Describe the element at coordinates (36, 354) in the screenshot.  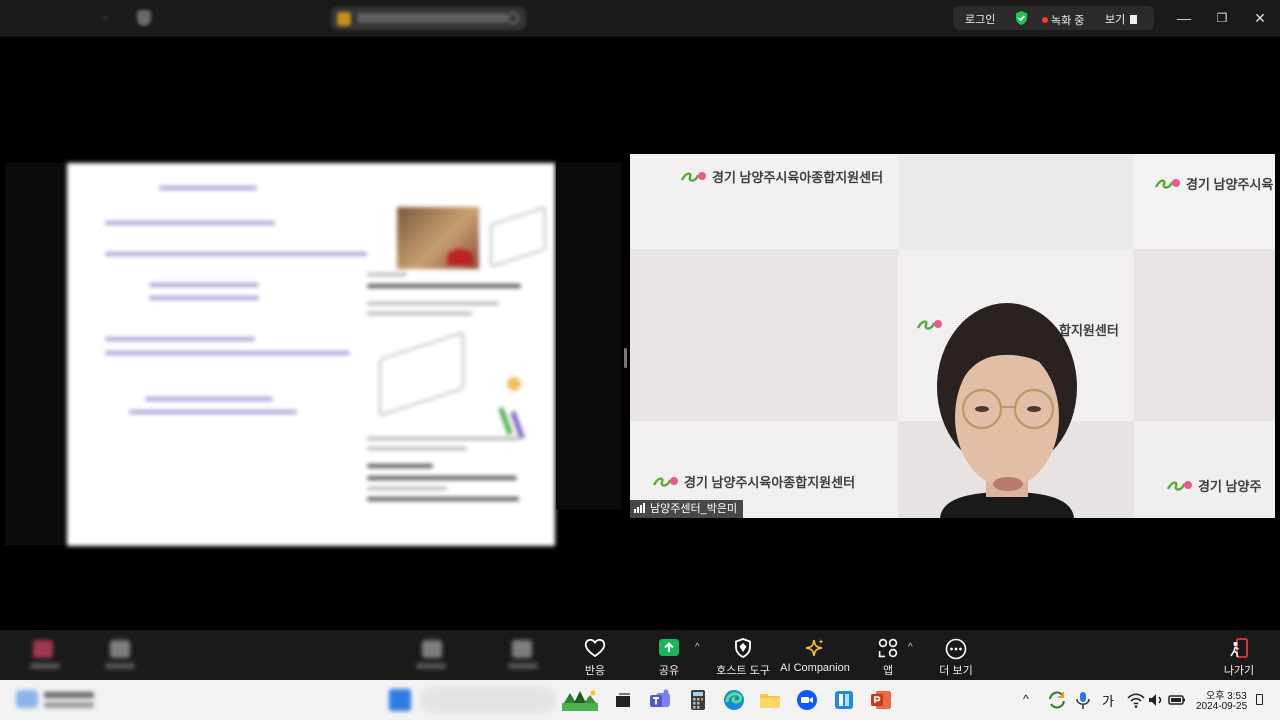
I see `shared-screen-letterbox` at that location.